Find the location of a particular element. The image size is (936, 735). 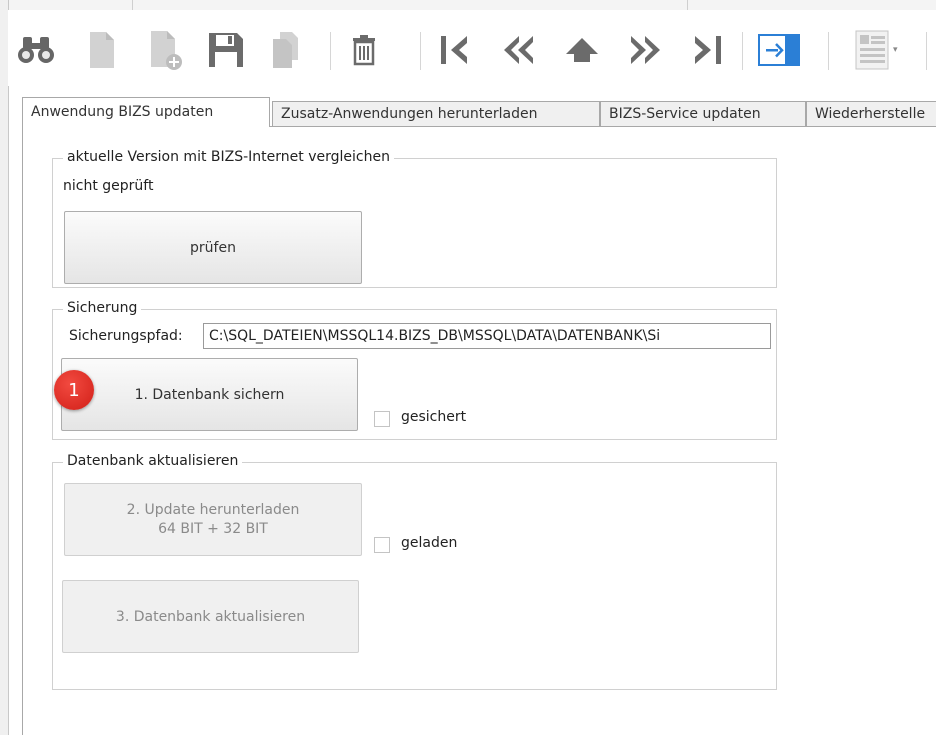

check-version-button-label: prüfen is located at coordinates (213, 247).